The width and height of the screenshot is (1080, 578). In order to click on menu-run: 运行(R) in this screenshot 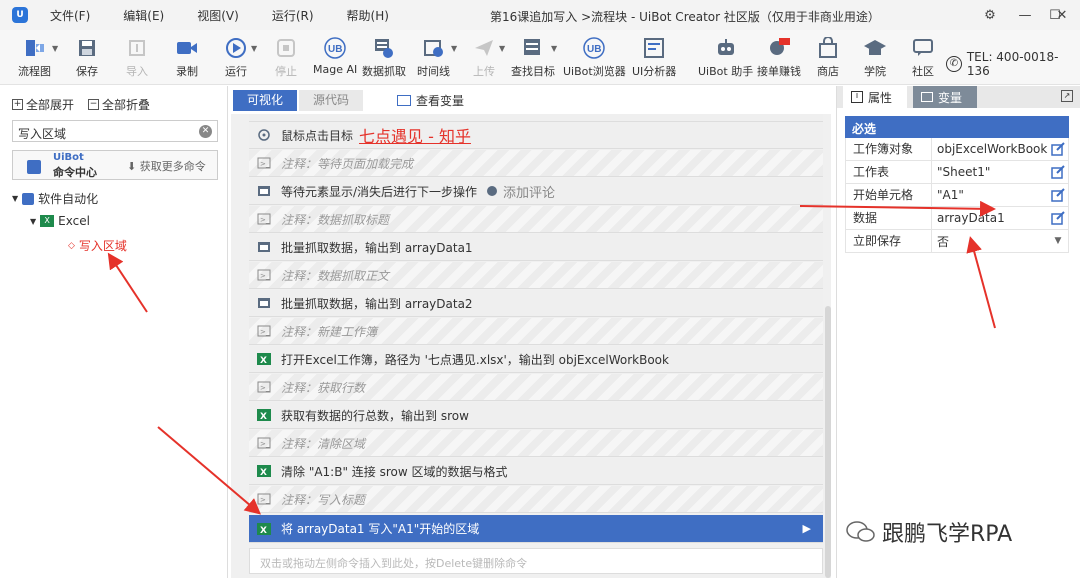, I will do `click(293, 15)`.